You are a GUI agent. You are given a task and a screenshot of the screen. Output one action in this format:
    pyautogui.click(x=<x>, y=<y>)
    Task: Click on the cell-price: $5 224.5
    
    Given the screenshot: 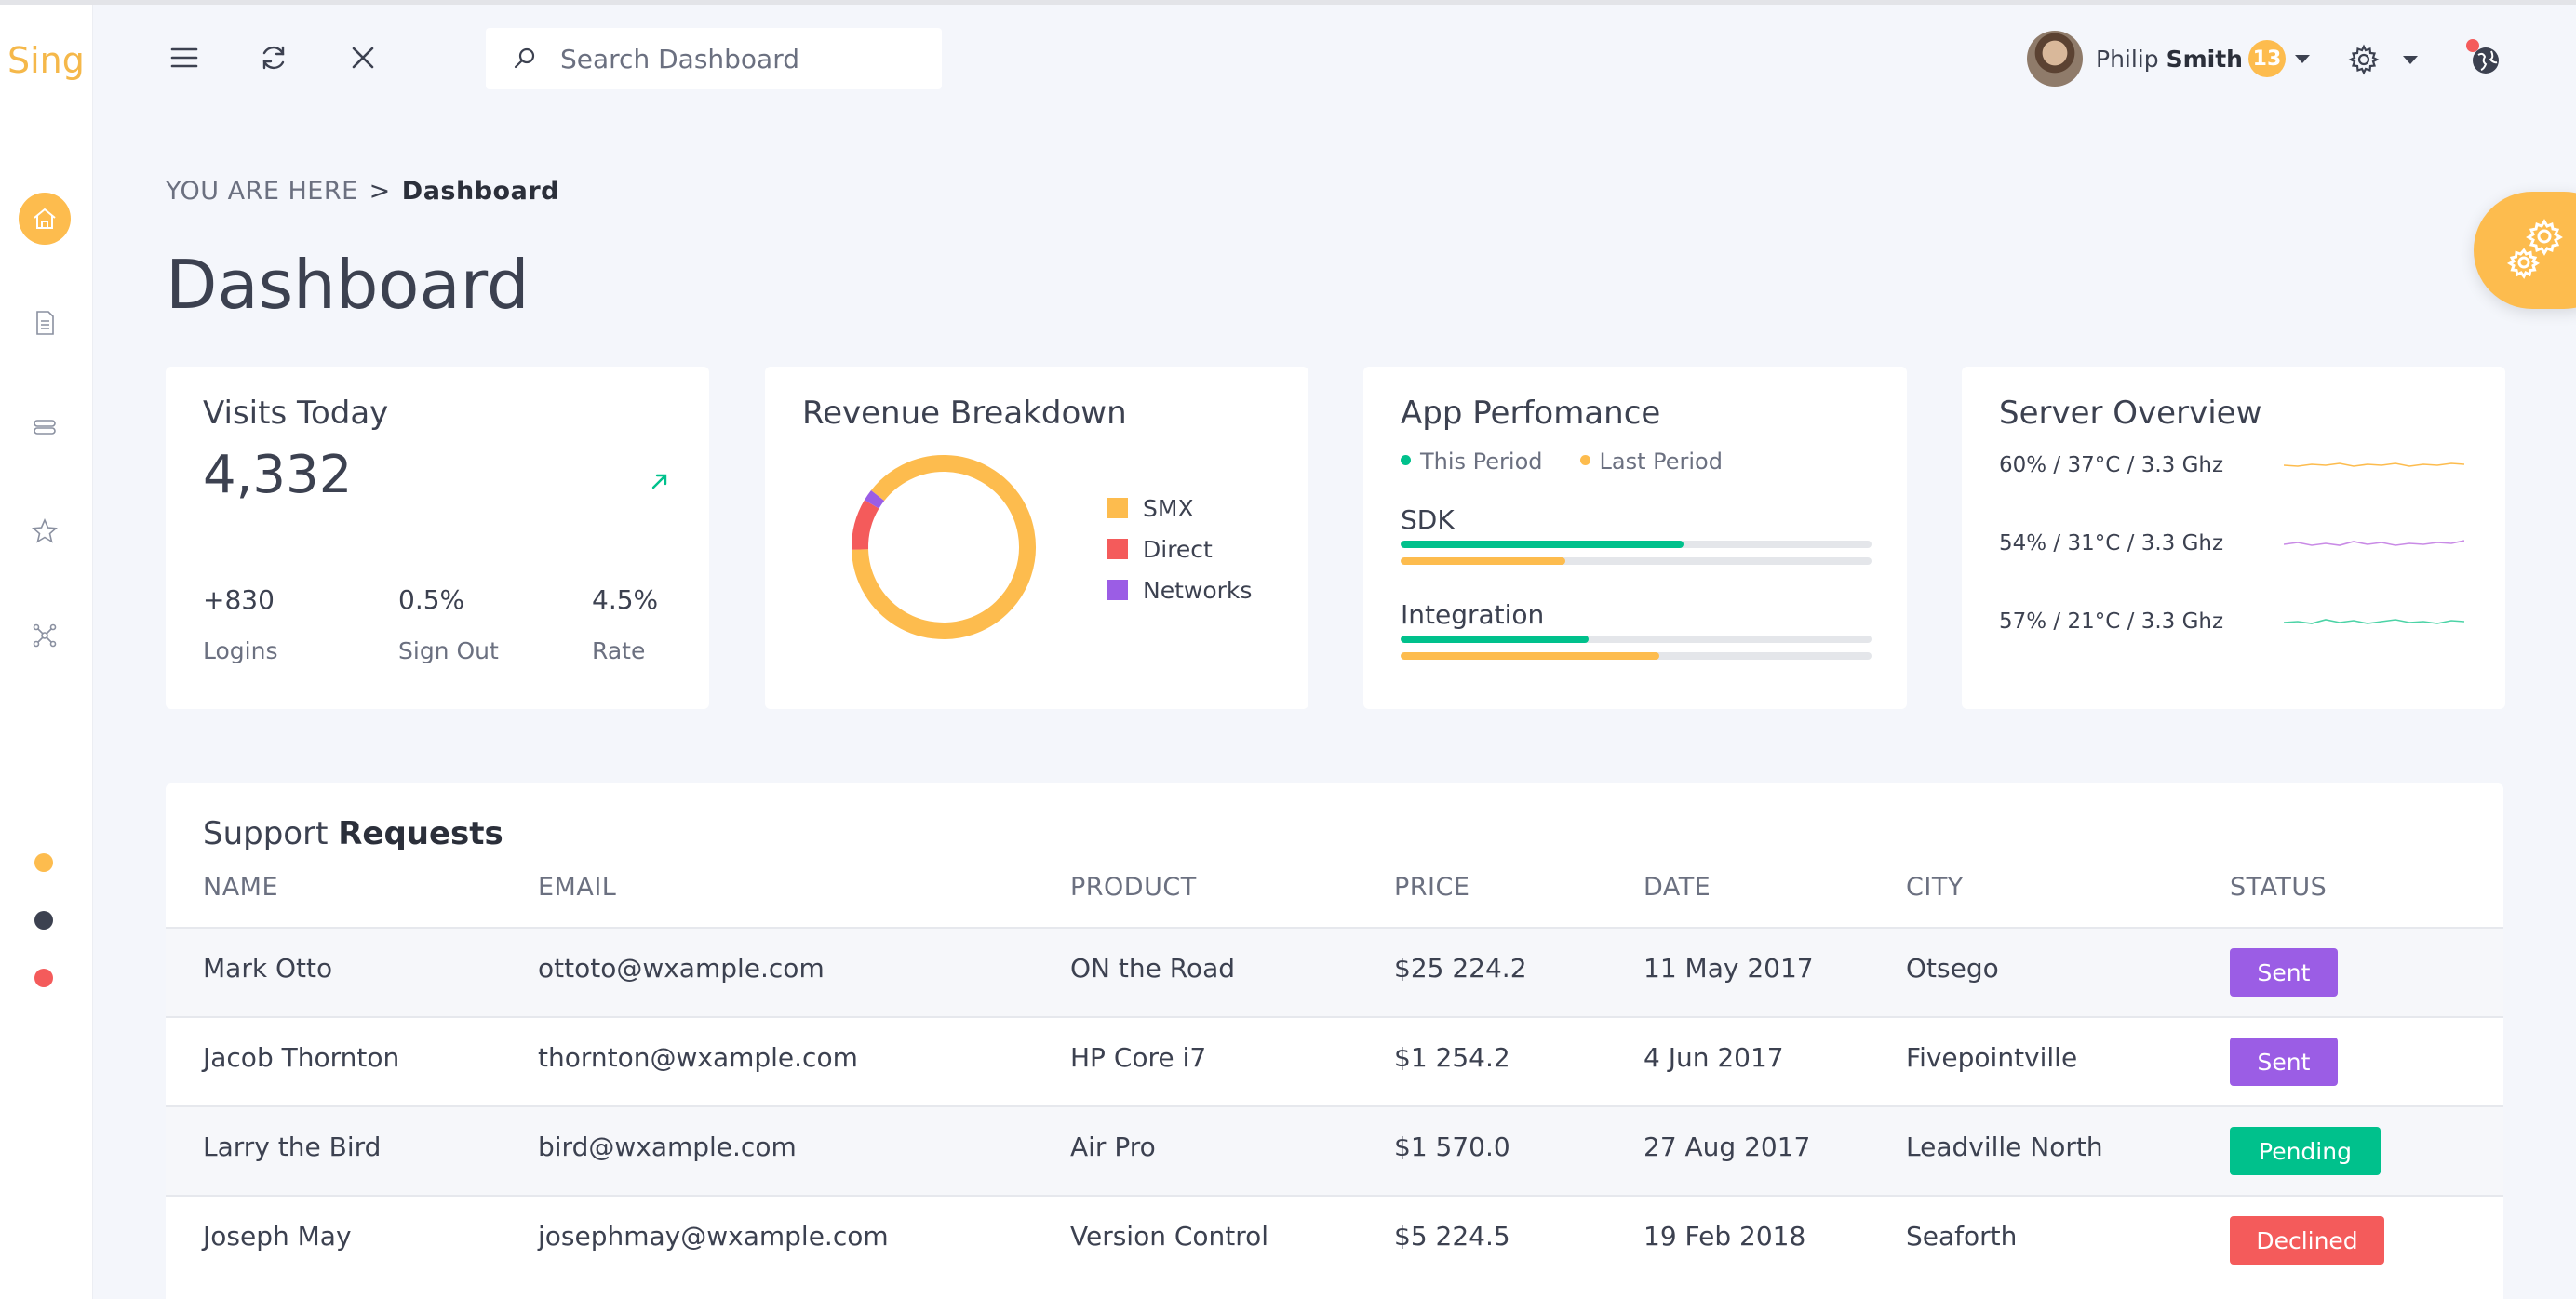 What is the action you would take?
    pyautogui.click(x=1452, y=1236)
    